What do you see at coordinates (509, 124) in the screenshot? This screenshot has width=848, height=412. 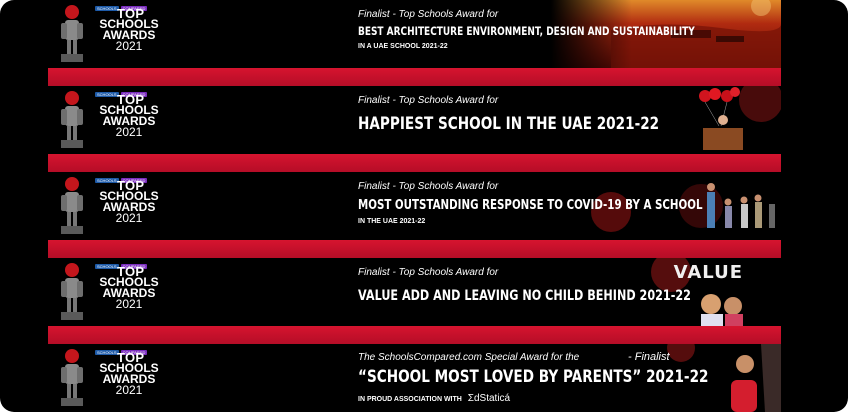 I see `award-title: HAPPIEST SCHOOL IN THE UAE 2021-22` at bounding box center [509, 124].